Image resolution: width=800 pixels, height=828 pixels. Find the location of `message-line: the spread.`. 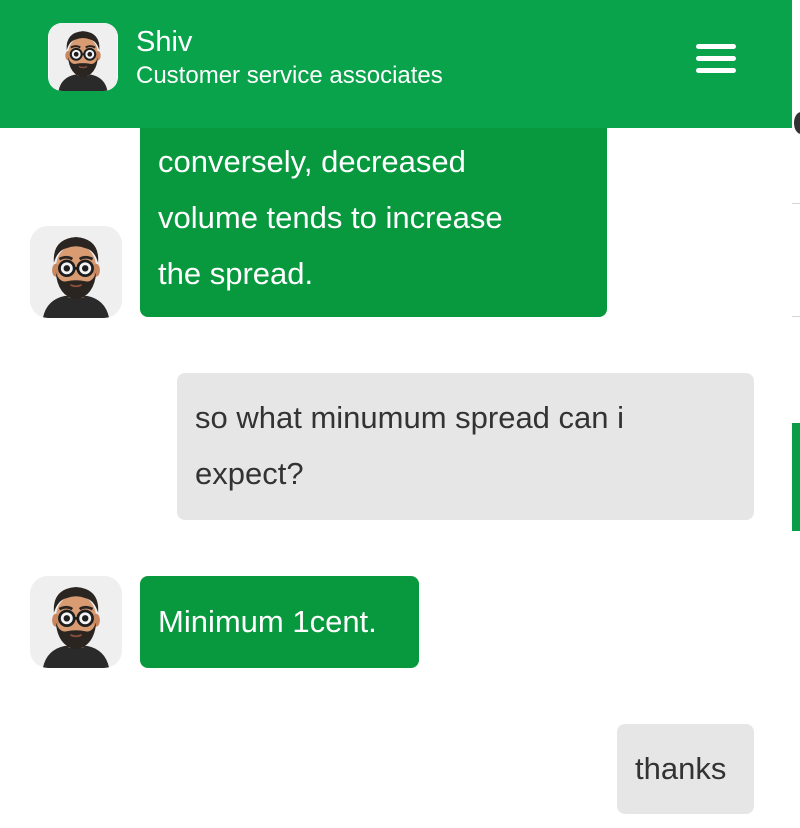

message-line: the spread. is located at coordinates (236, 273).